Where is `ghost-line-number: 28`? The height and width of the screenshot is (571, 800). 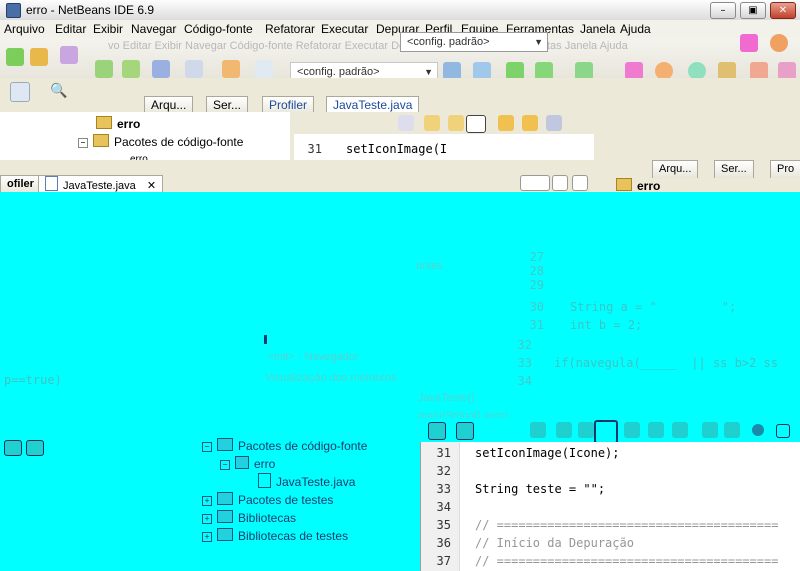
ghost-line-number: 28 is located at coordinates (536, 271).